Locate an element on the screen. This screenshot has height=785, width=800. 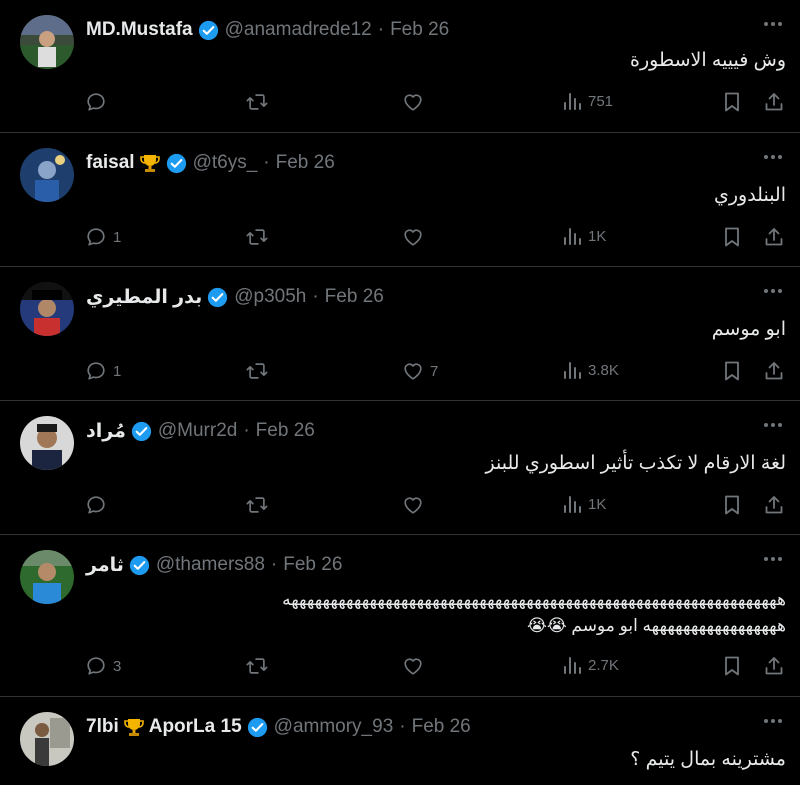
display-name: 7lbi is located at coordinates (102, 727).